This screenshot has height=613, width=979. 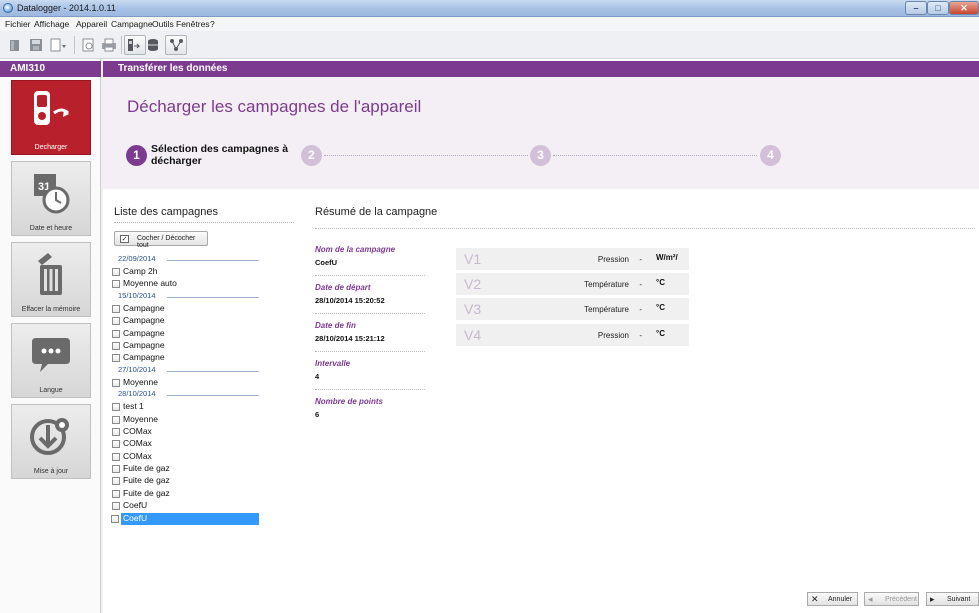 I want to click on minimize-button: –, so click(x=916, y=8).